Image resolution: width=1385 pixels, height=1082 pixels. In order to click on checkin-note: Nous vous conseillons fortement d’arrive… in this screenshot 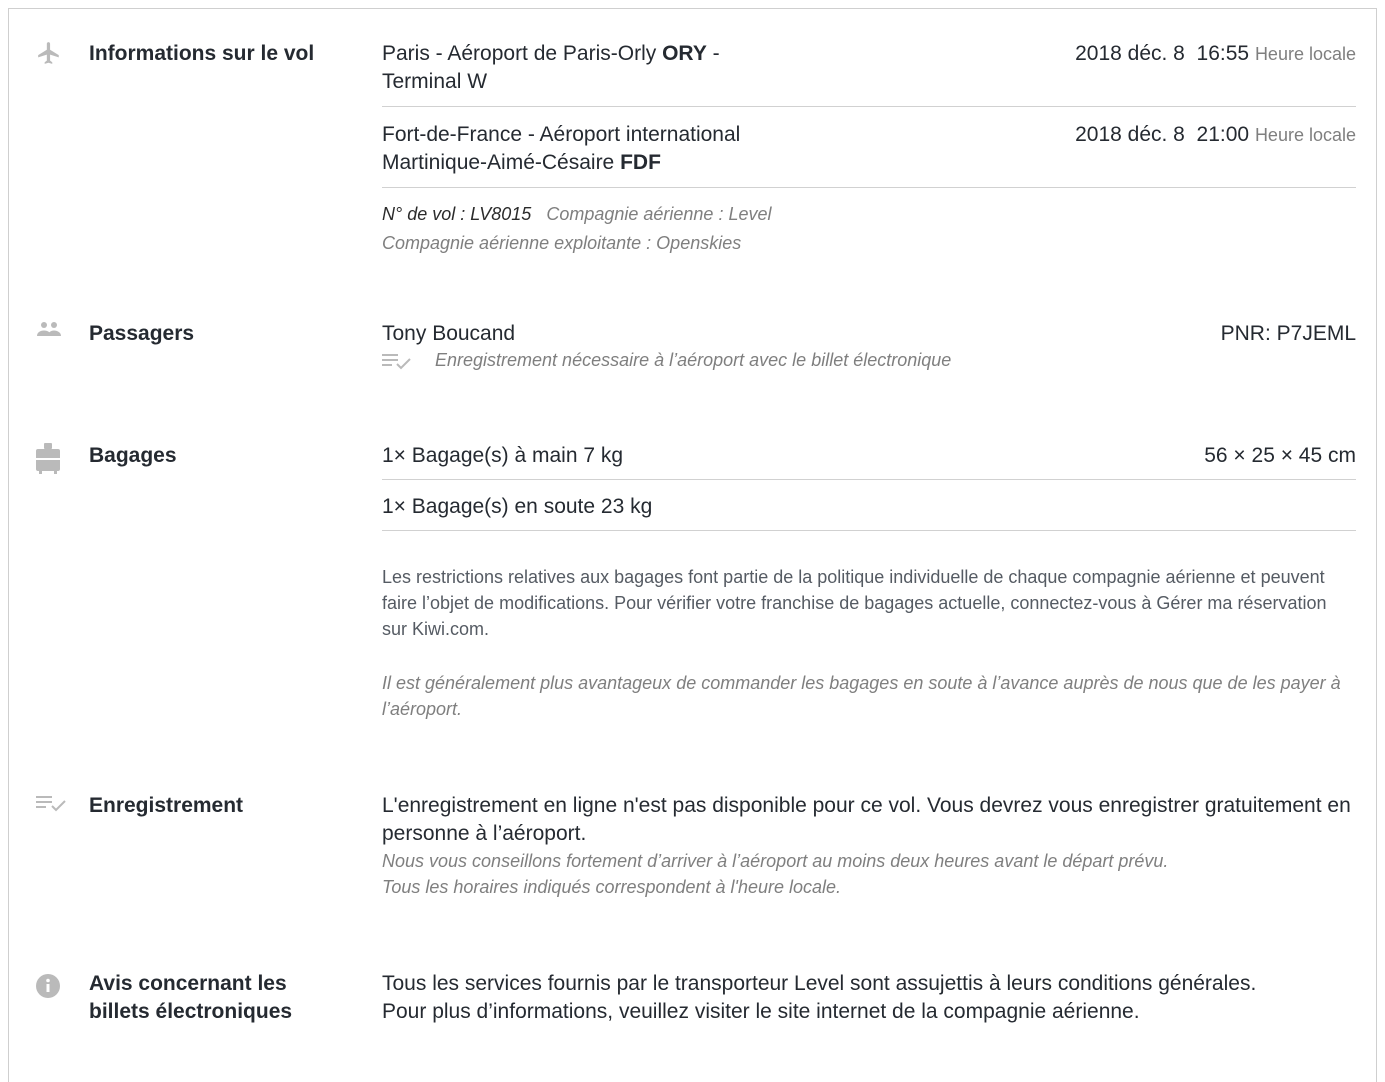, I will do `click(775, 861)`.